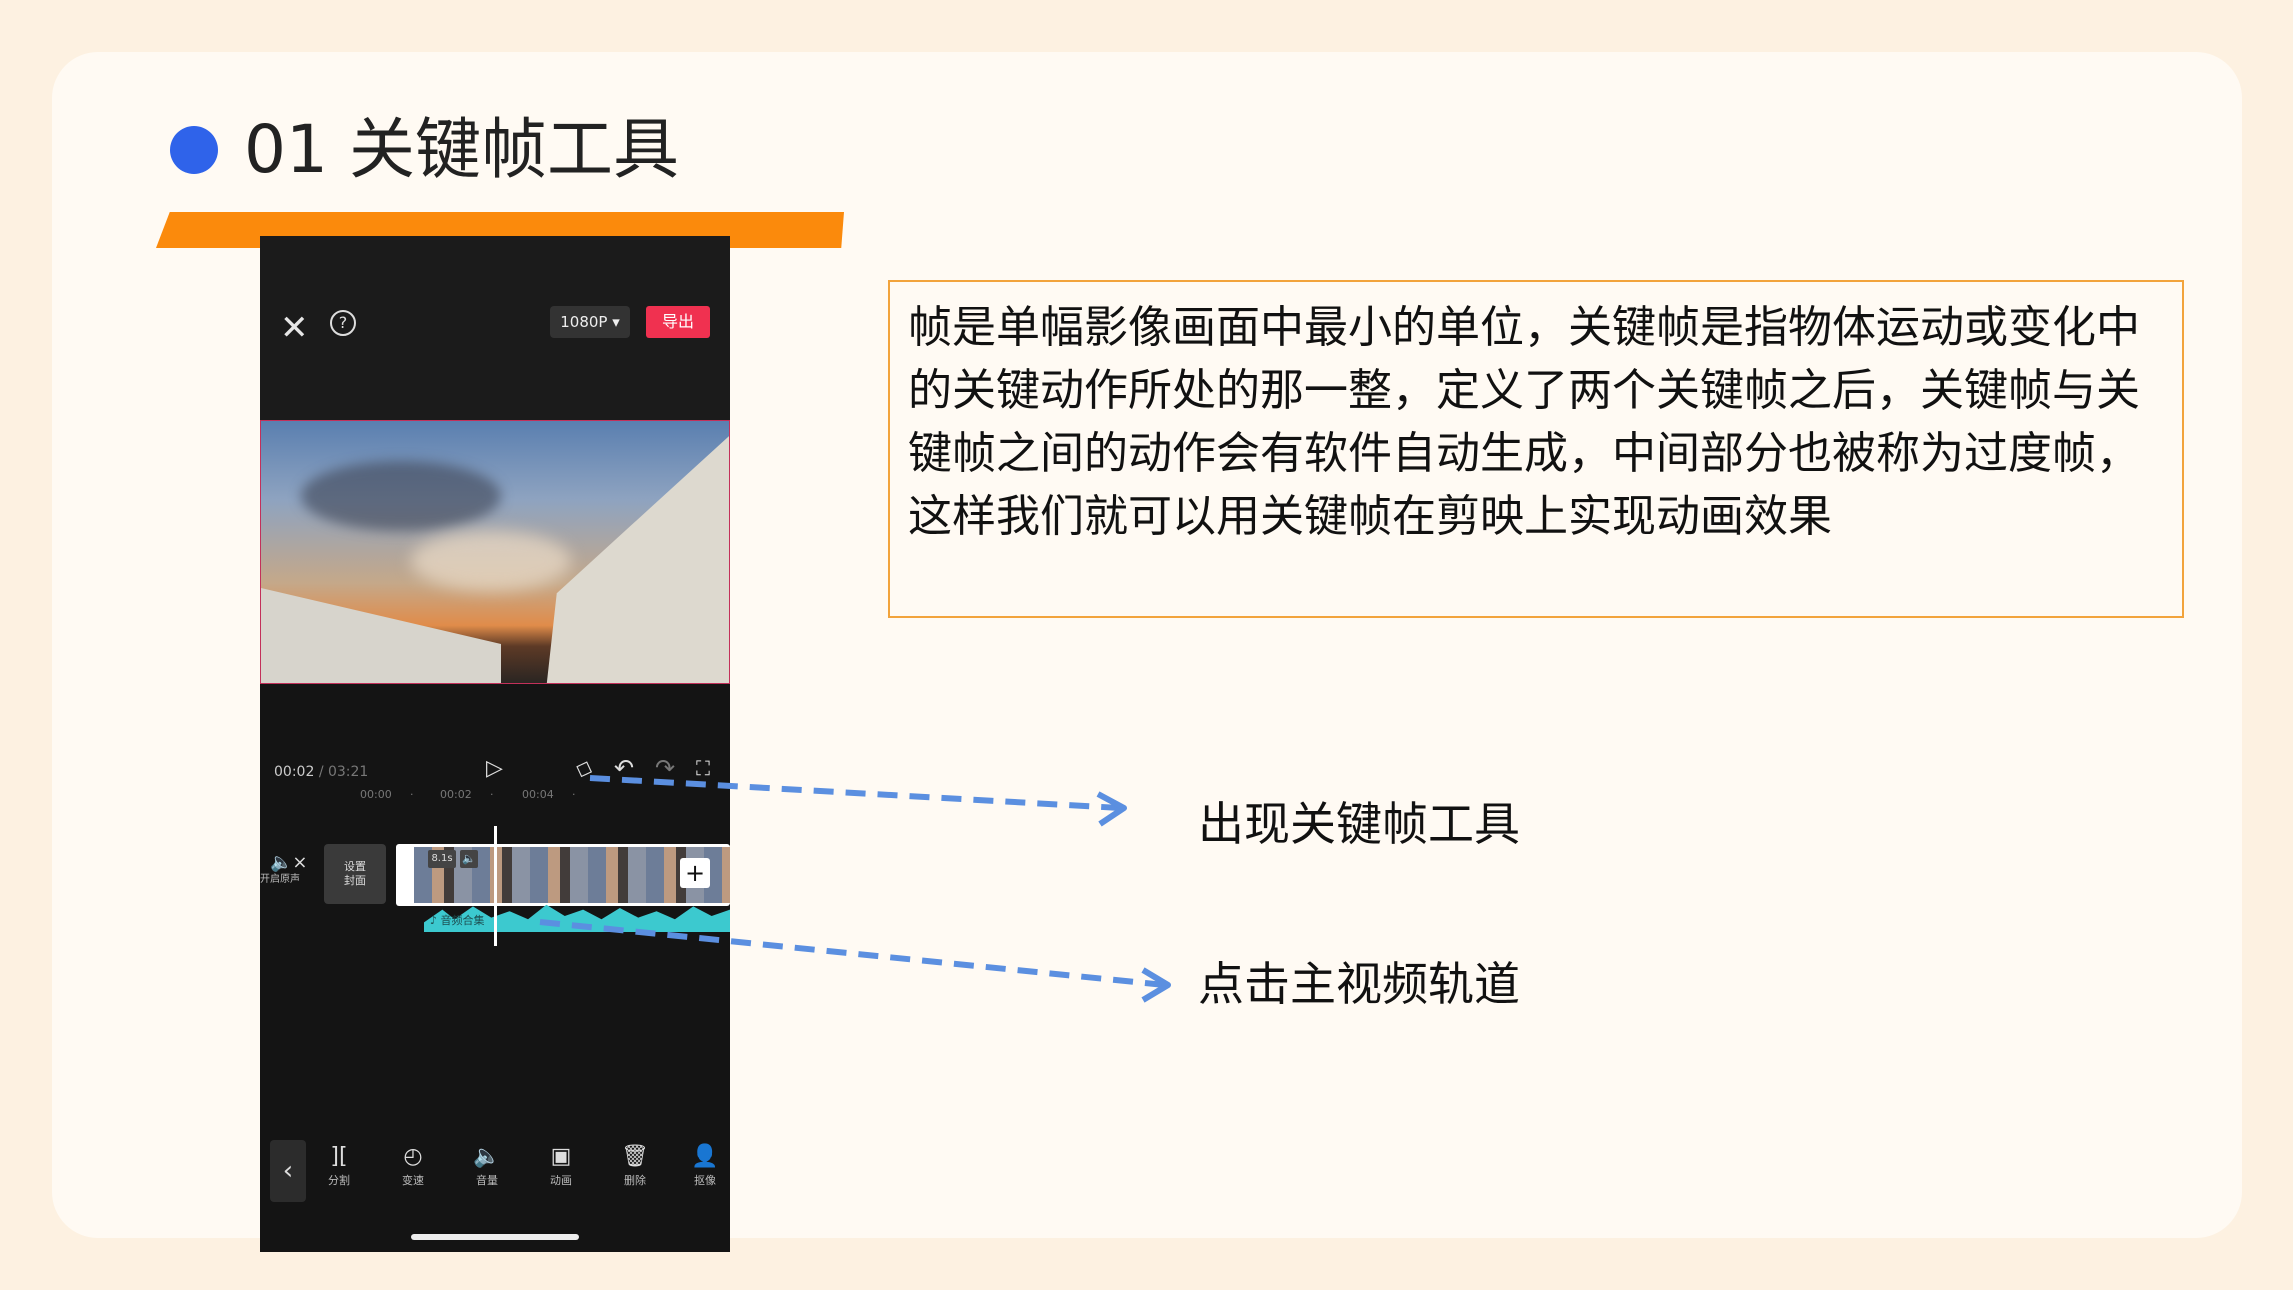 Image resolution: width=2293 pixels, height=1290 pixels. I want to click on tool-delete: 🗑 删除, so click(635, 1165).